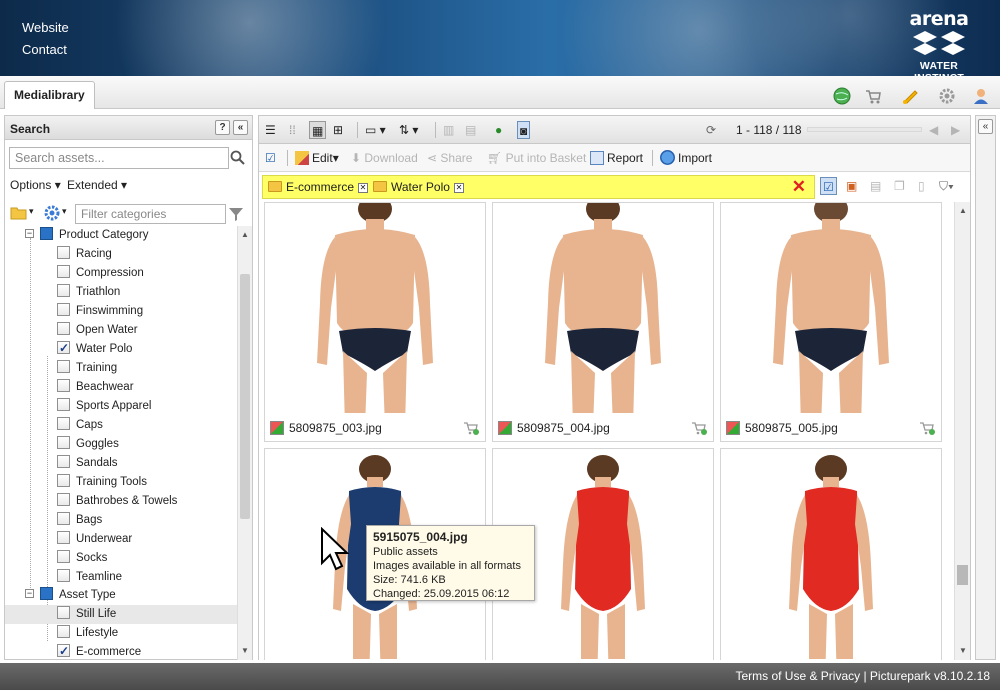 The width and height of the screenshot is (1000, 690). Describe the element at coordinates (64, 211) in the screenshot. I see `settings-menu-arrow-icon: ▾` at that location.